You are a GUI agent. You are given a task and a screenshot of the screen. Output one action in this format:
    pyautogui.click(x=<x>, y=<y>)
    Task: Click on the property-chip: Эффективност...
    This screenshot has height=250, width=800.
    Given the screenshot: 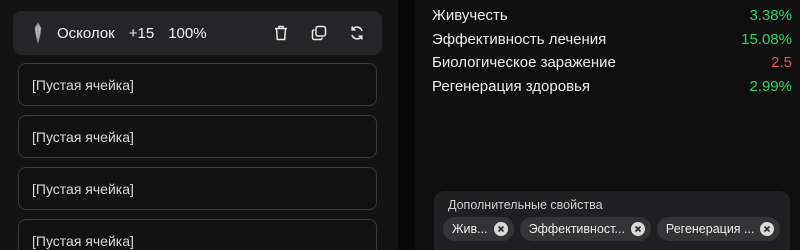 What is the action you would take?
    pyautogui.click(x=585, y=229)
    